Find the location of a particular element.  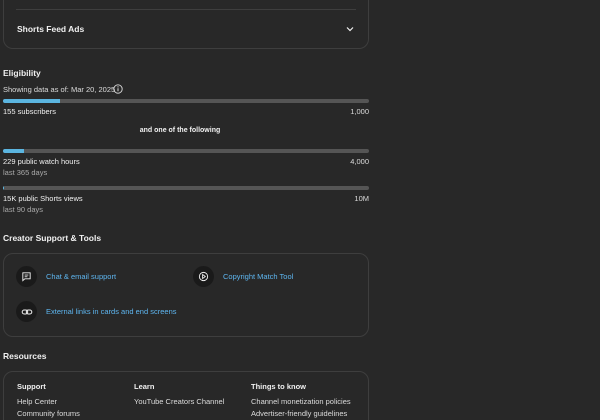

creator-support-title: Creator Support & Tools is located at coordinates (52, 238).